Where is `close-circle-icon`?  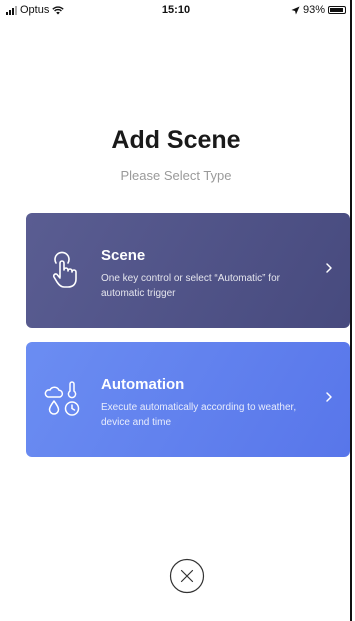 close-circle-icon is located at coordinates (187, 576).